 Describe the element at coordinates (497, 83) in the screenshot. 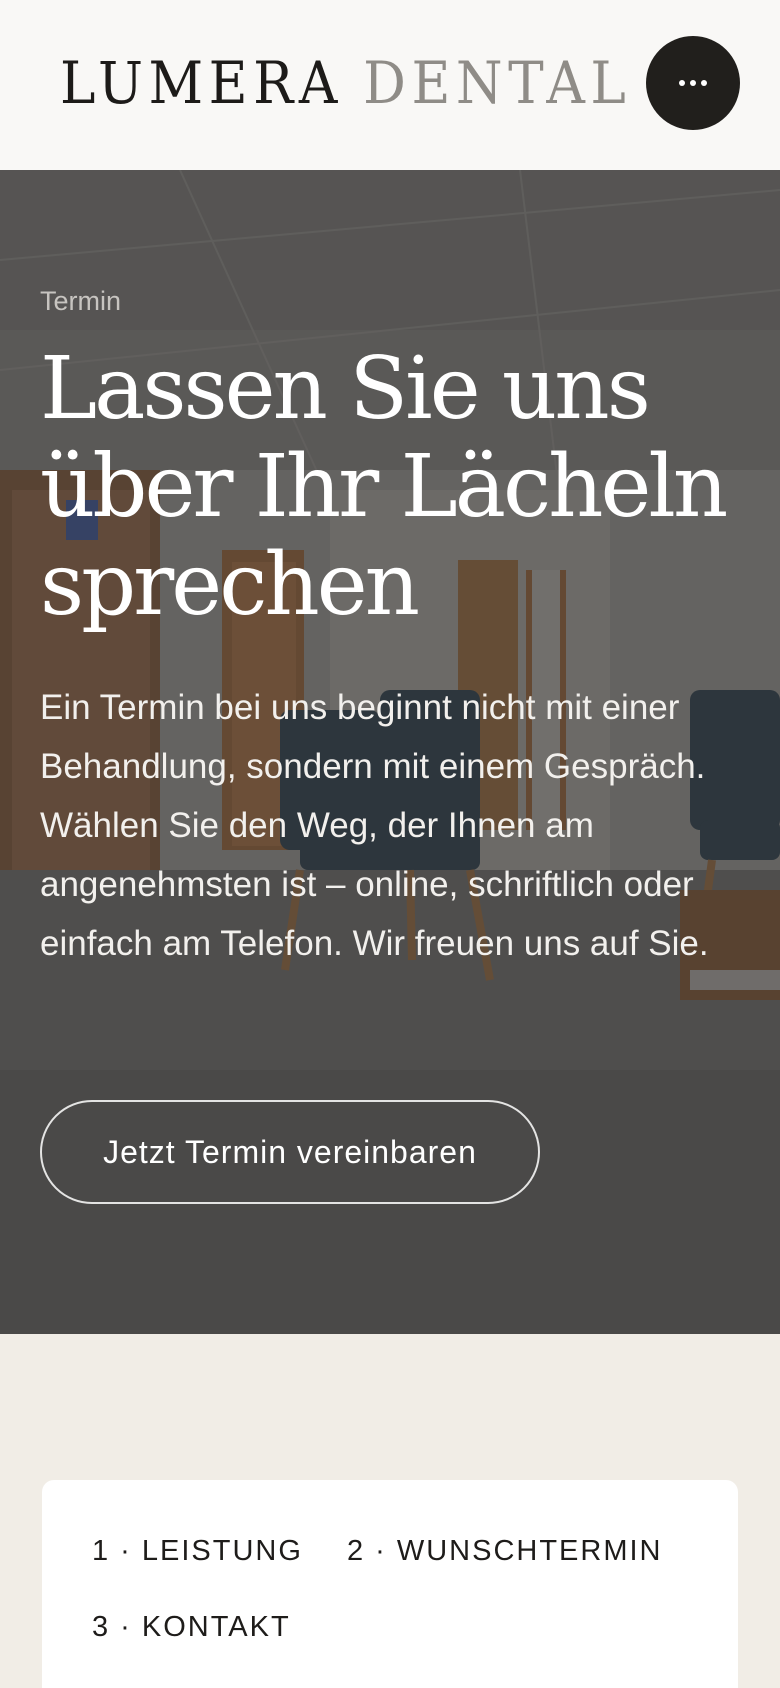

I see `logo-secondary-text: DENTAL` at that location.